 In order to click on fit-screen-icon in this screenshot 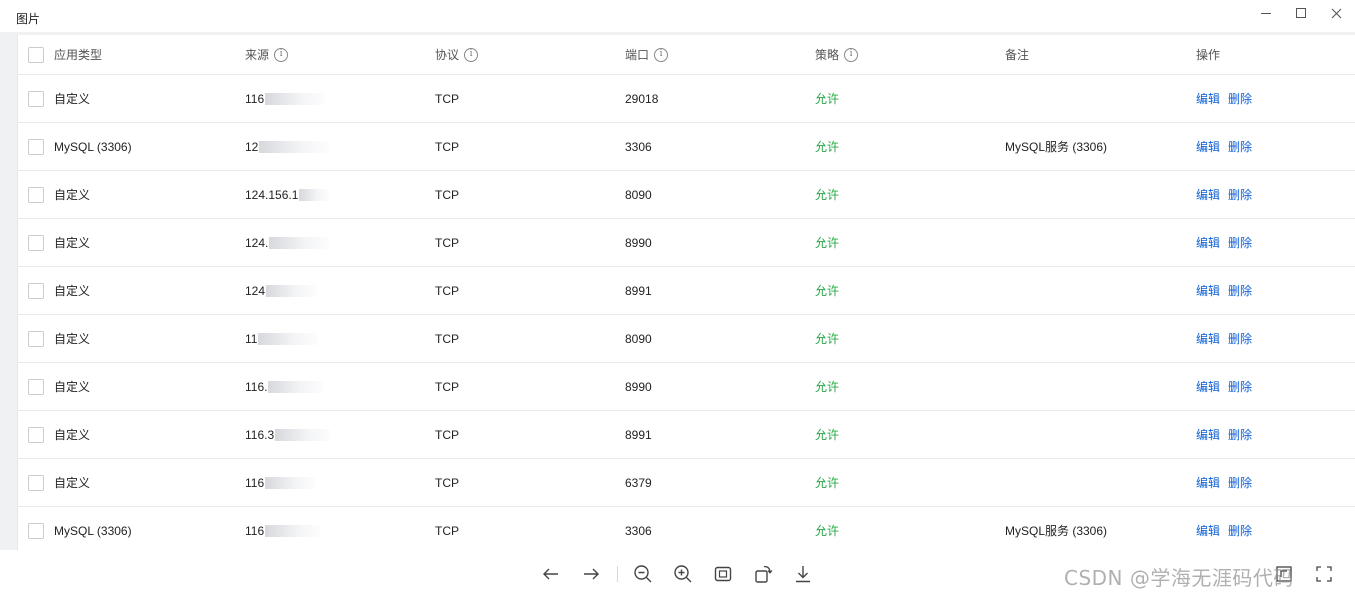, I will do `click(723, 574)`.